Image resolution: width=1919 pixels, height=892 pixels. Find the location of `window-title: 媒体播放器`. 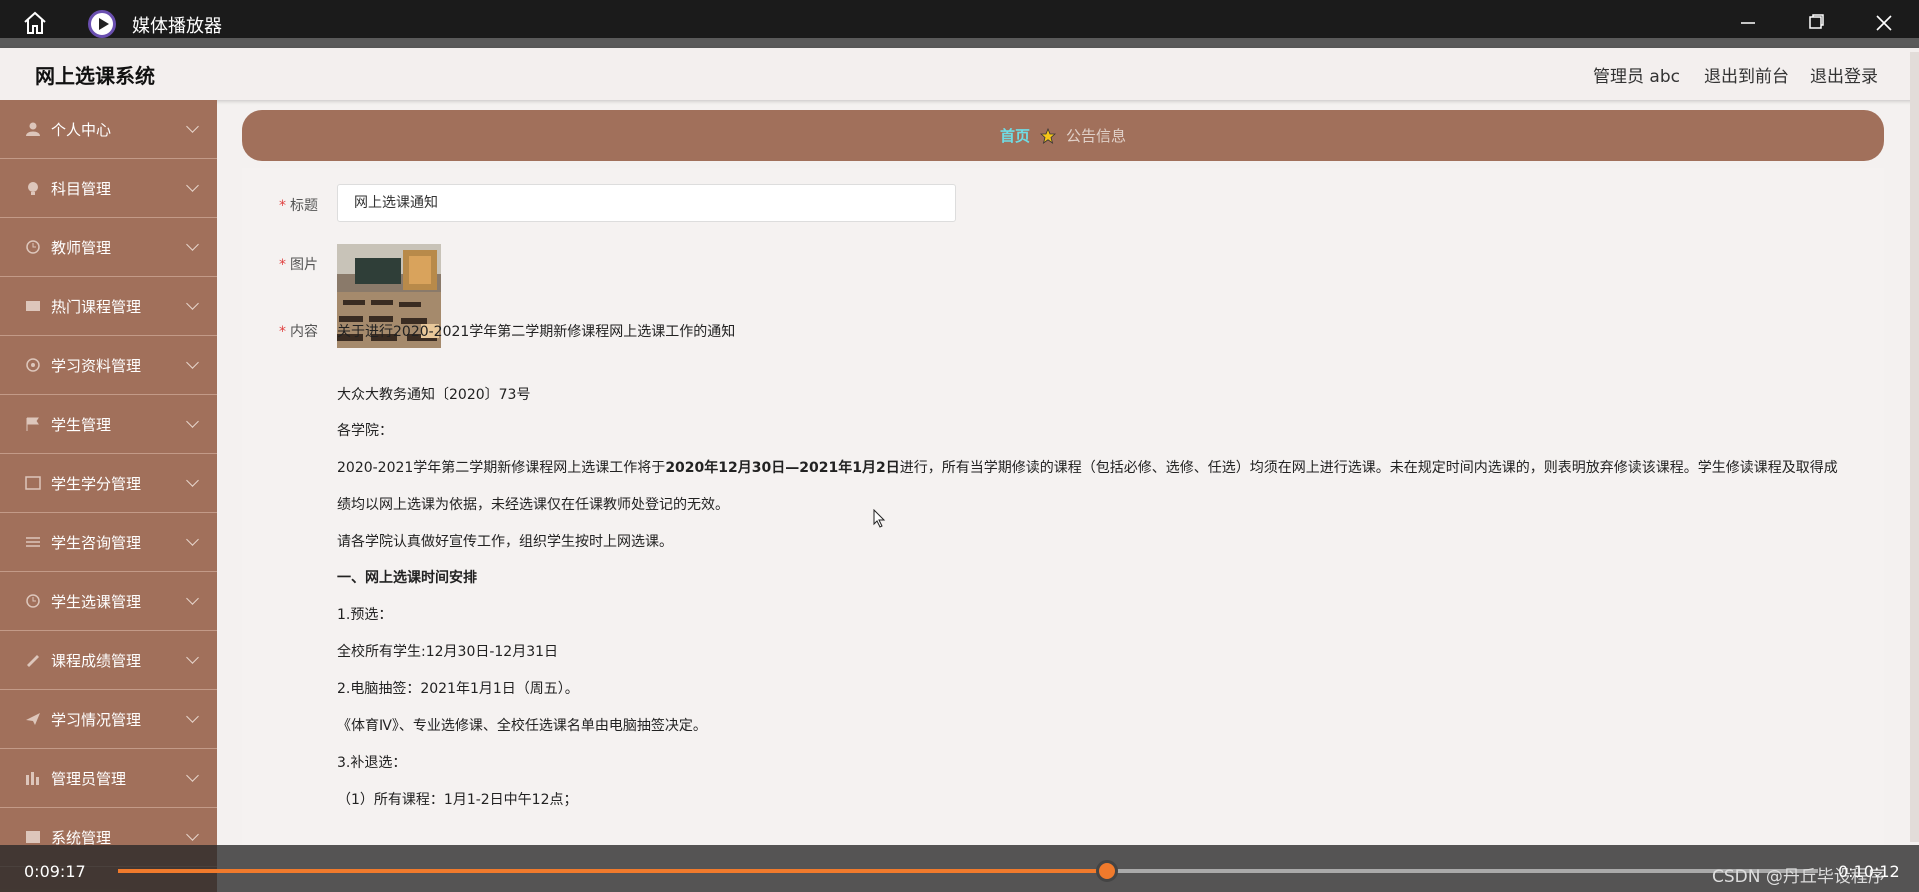

window-title: 媒体播放器 is located at coordinates (177, 26).